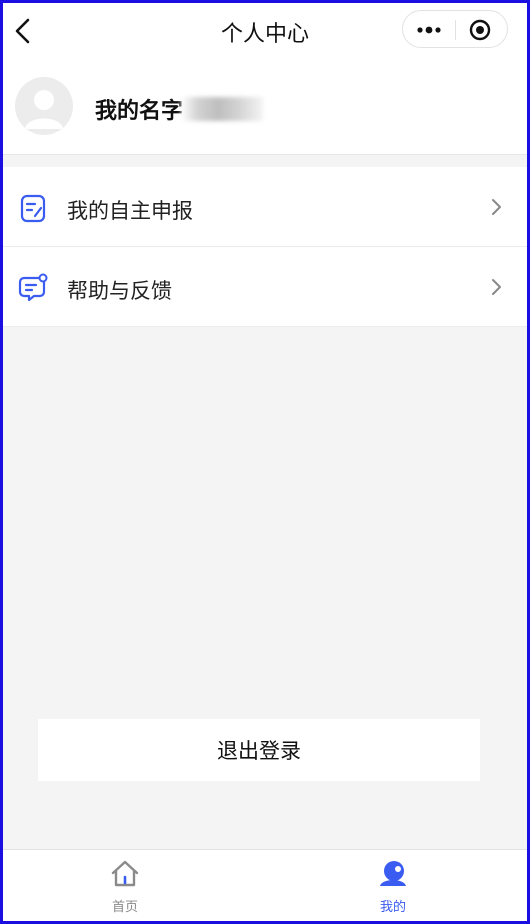  Describe the element at coordinates (125, 873) in the screenshot. I see `home-icon` at that location.